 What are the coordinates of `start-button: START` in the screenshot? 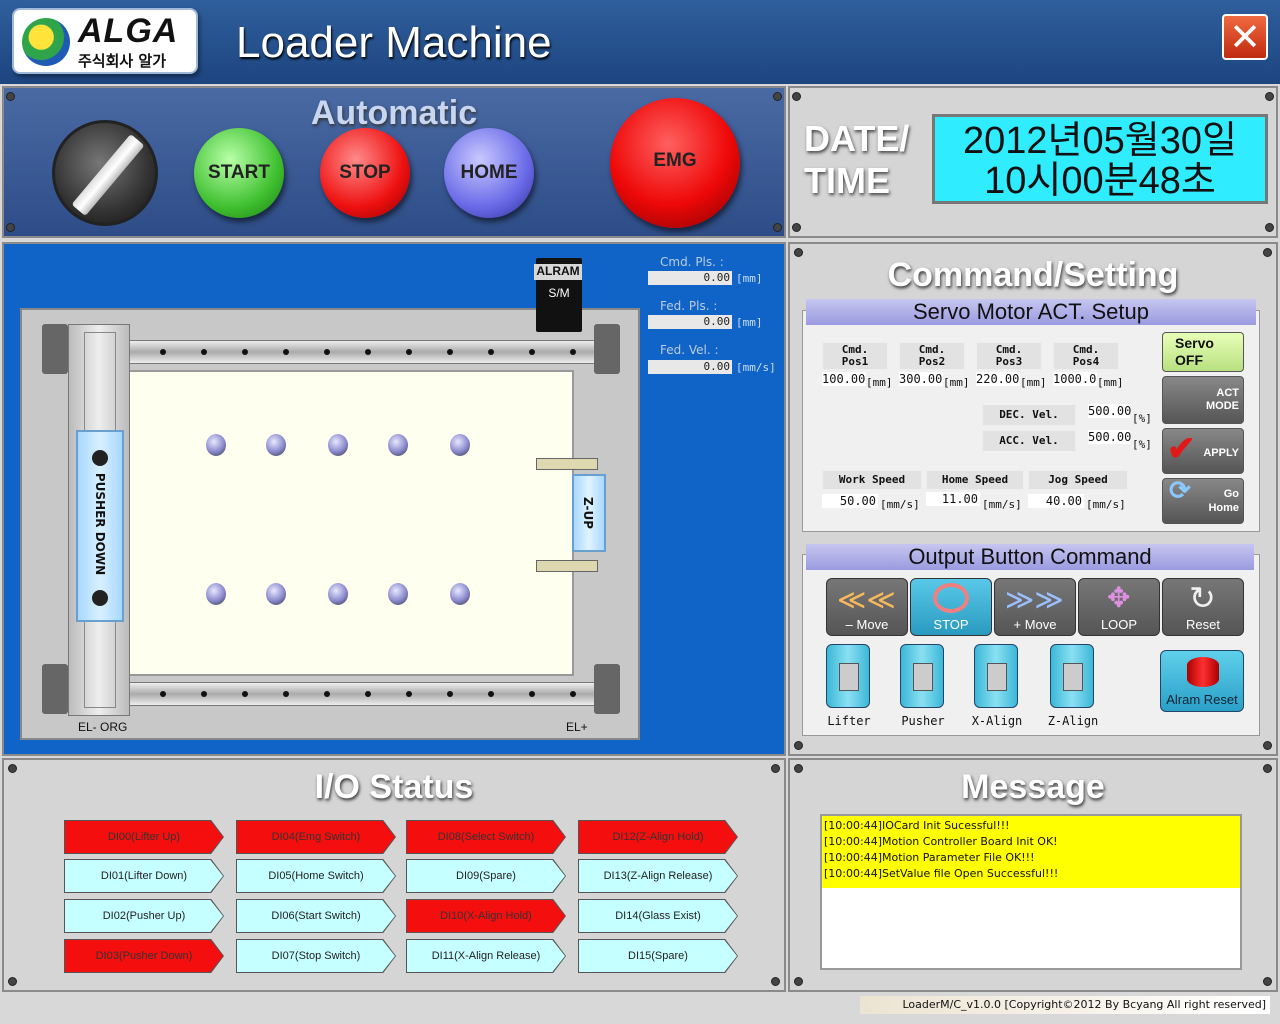 It's located at (239, 173).